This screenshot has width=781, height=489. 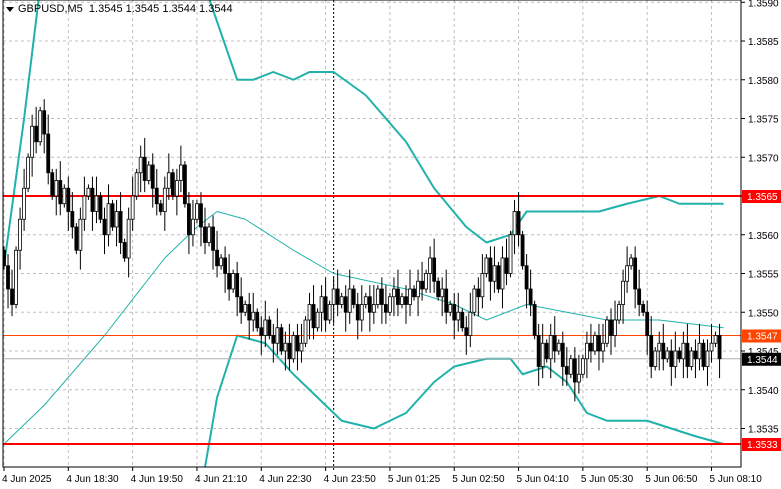 I want to click on time-label: 4 Jun 23:50, so click(x=350, y=479).